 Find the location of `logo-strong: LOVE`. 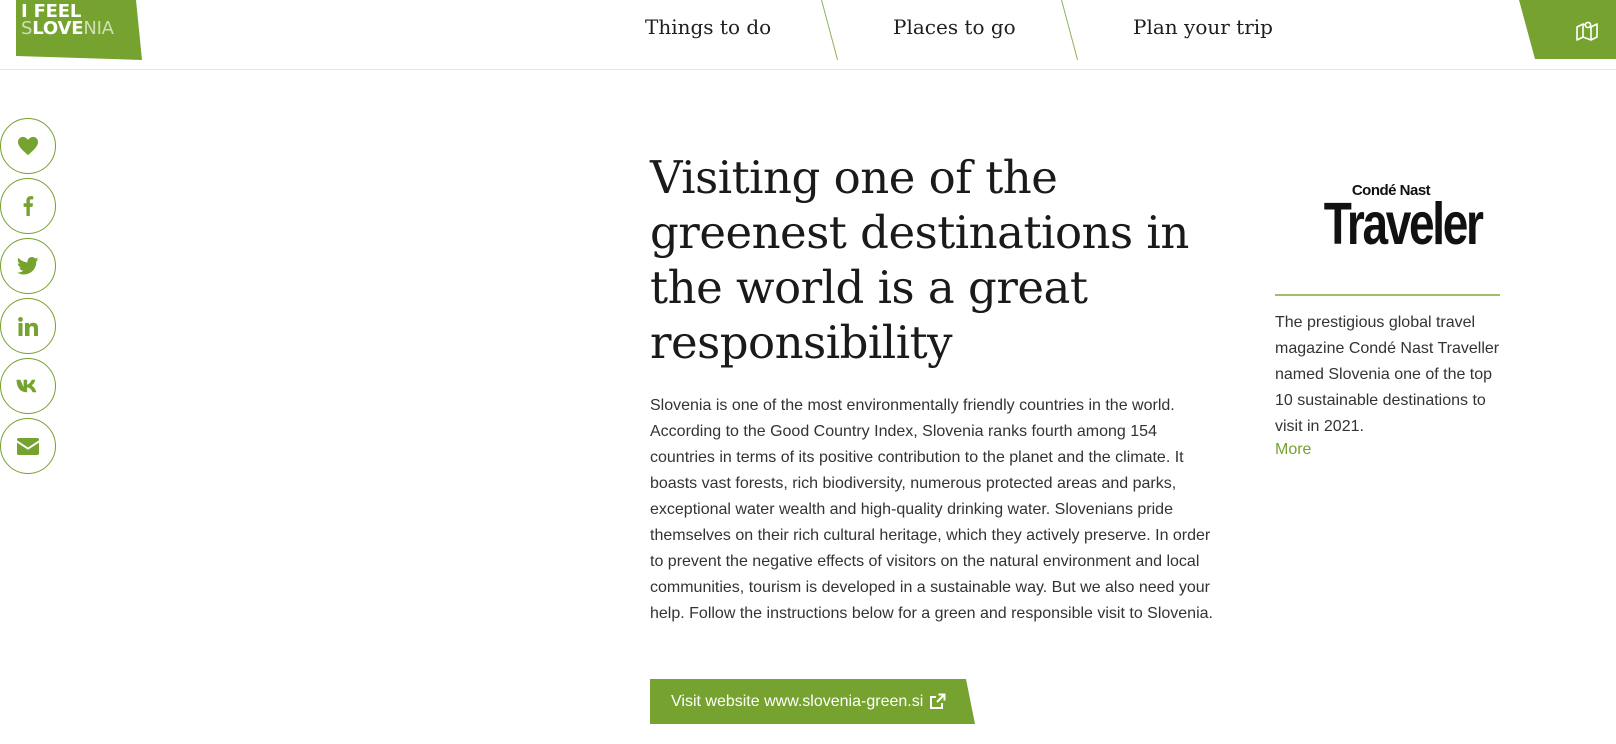

logo-strong: LOVE is located at coordinates (58, 28).